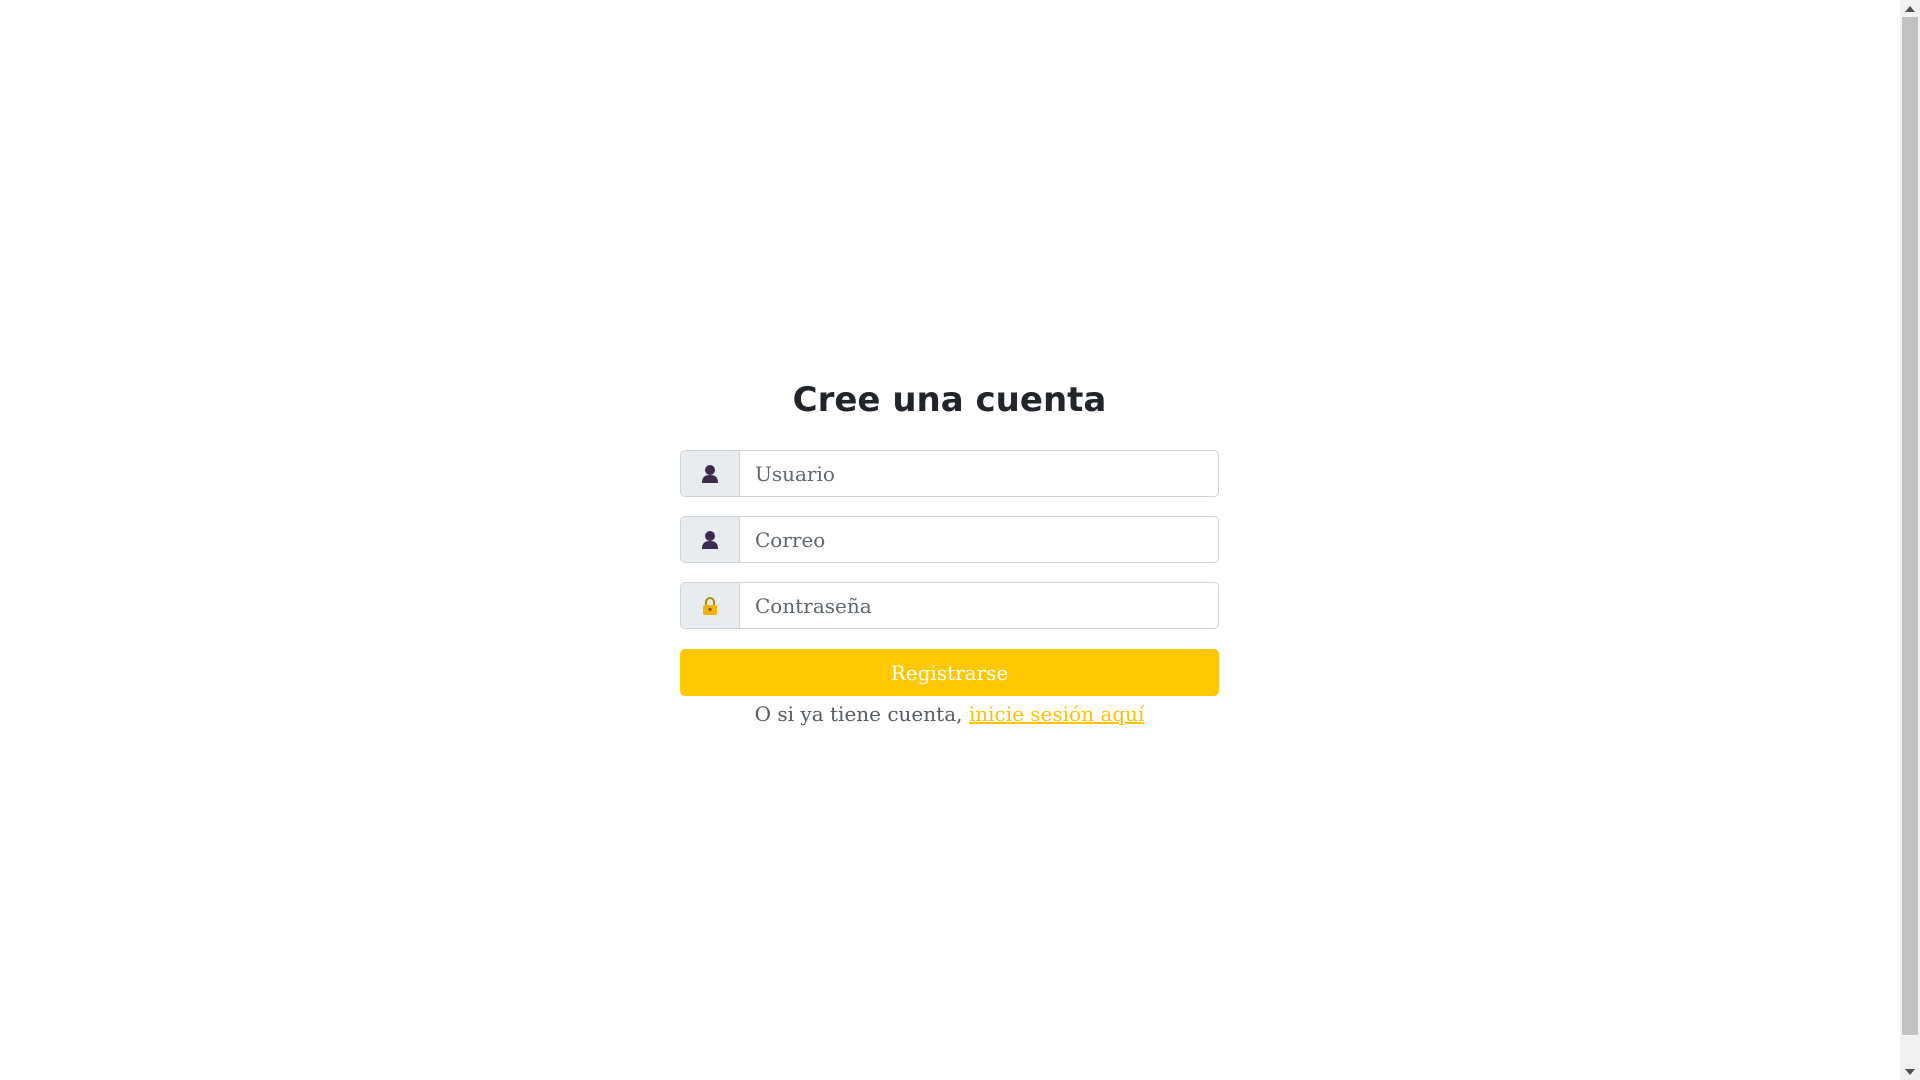  What do you see at coordinates (949, 672) in the screenshot?
I see `register-button: Registrarse` at bounding box center [949, 672].